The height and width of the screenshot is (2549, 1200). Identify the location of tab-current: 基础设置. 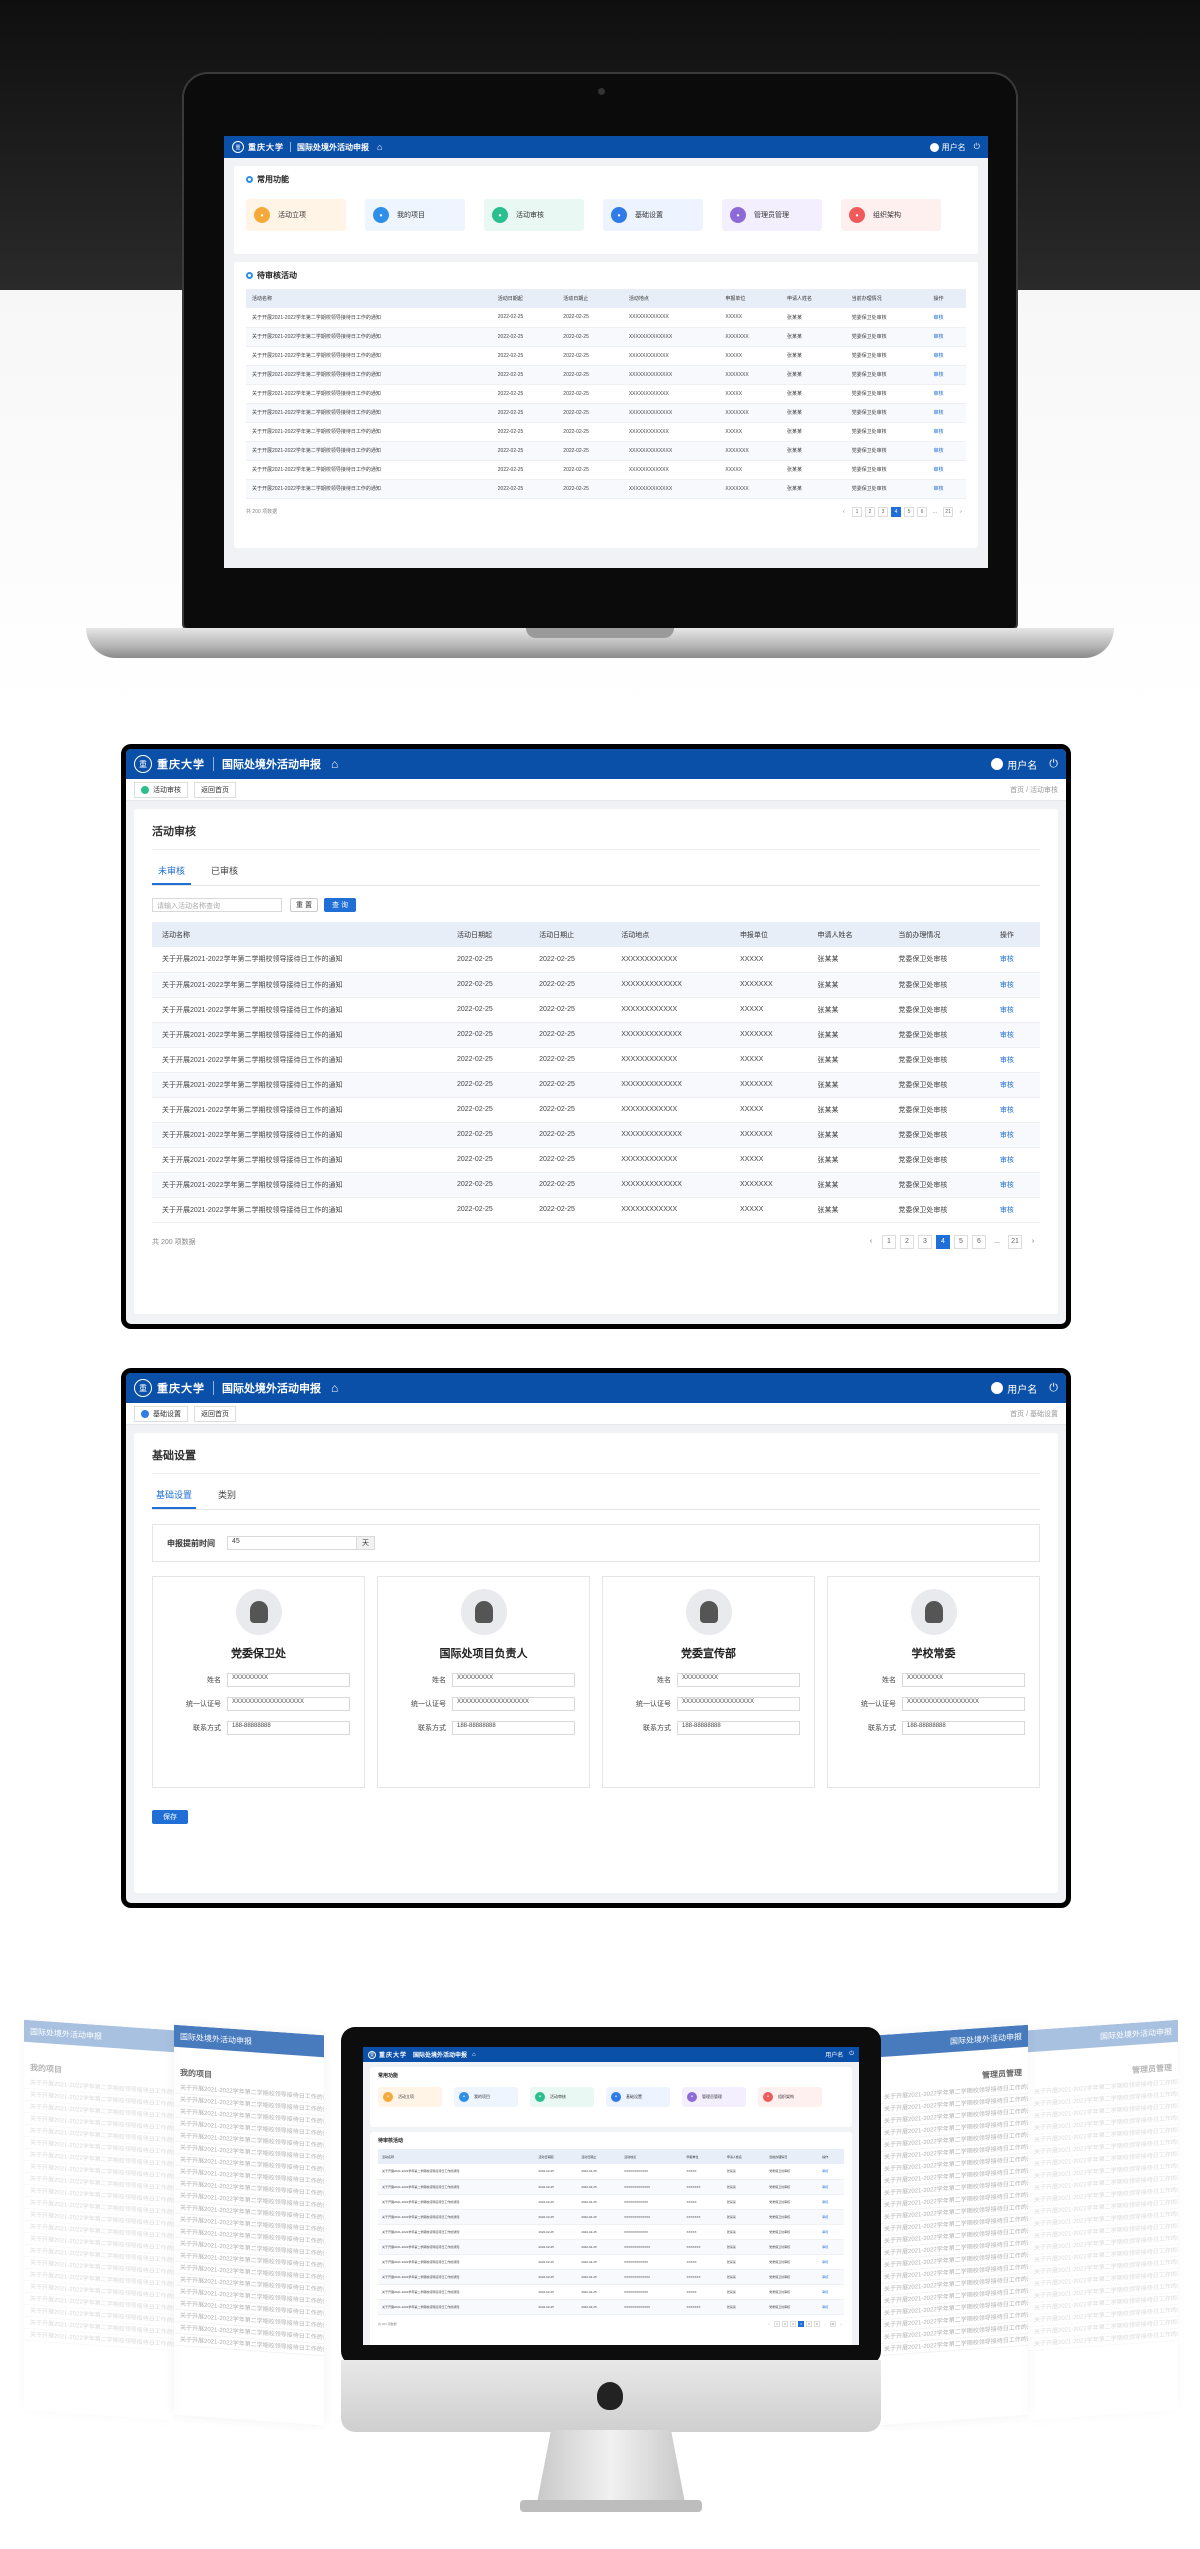
(161, 1413).